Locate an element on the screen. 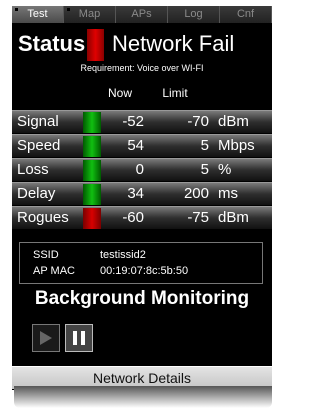  metric-now: -60 is located at coordinates (133, 217).